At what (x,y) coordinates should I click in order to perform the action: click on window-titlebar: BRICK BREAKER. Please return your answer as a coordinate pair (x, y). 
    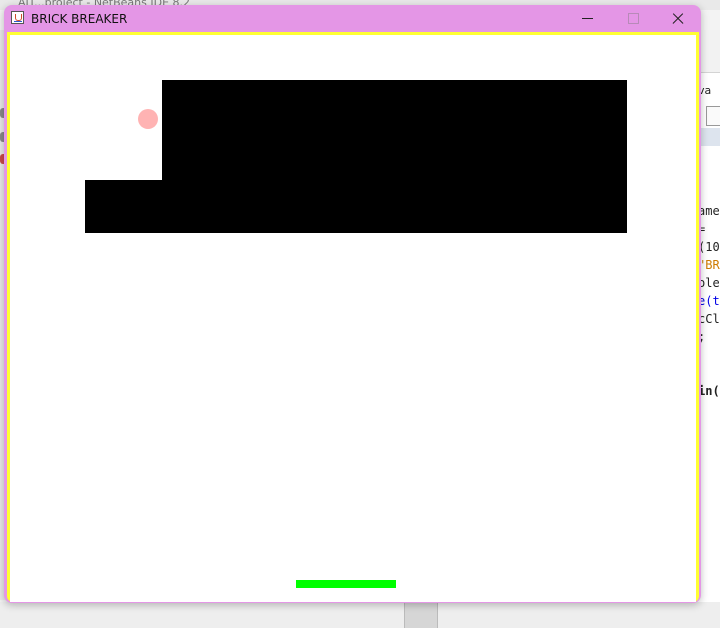
    Looking at the image, I should click on (352, 18).